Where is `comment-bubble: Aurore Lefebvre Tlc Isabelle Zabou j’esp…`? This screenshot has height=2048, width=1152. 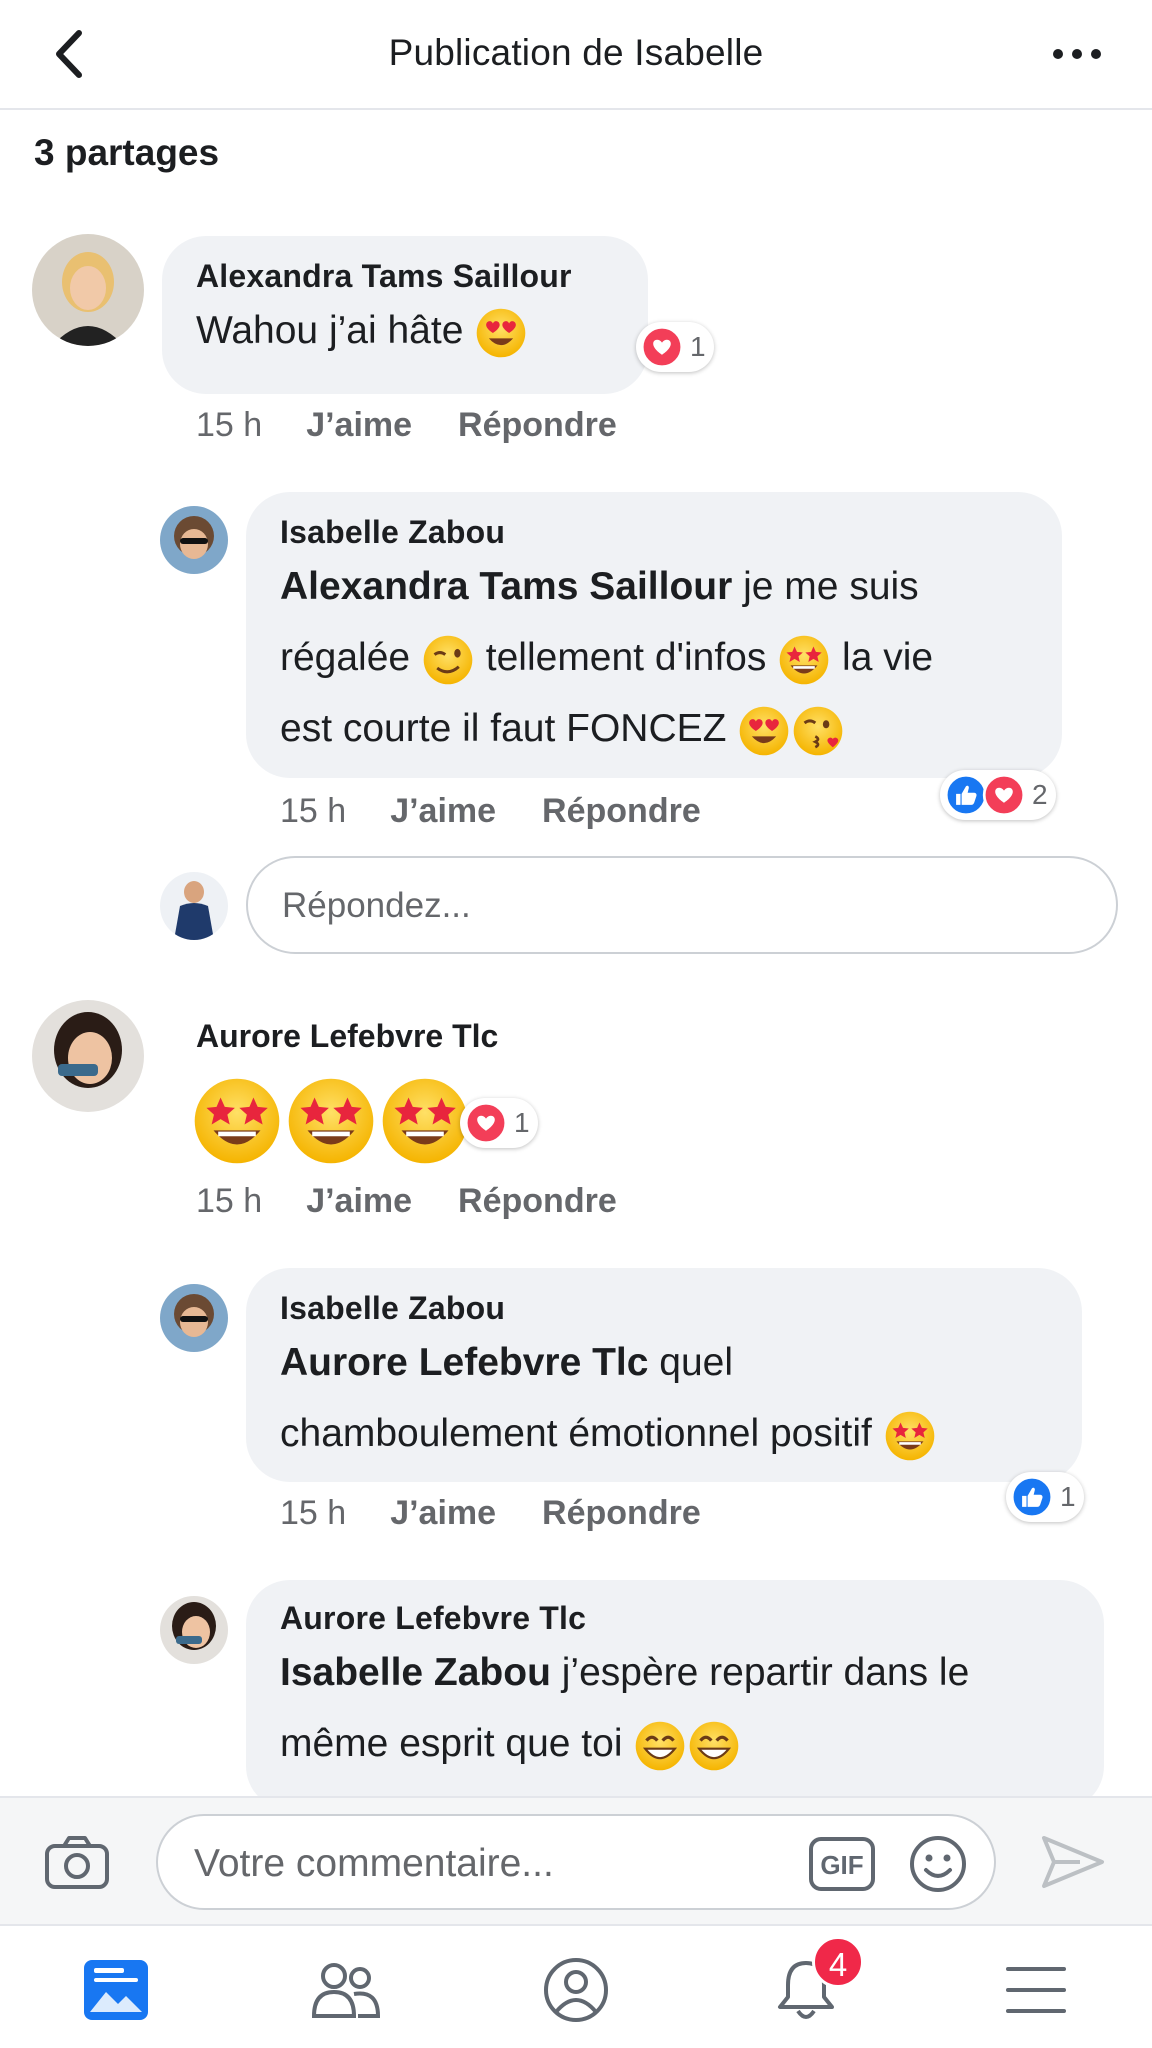 comment-bubble: Aurore Lefebvre Tlc Isabelle Zabou j’esp… is located at coordinates (675, 1695).